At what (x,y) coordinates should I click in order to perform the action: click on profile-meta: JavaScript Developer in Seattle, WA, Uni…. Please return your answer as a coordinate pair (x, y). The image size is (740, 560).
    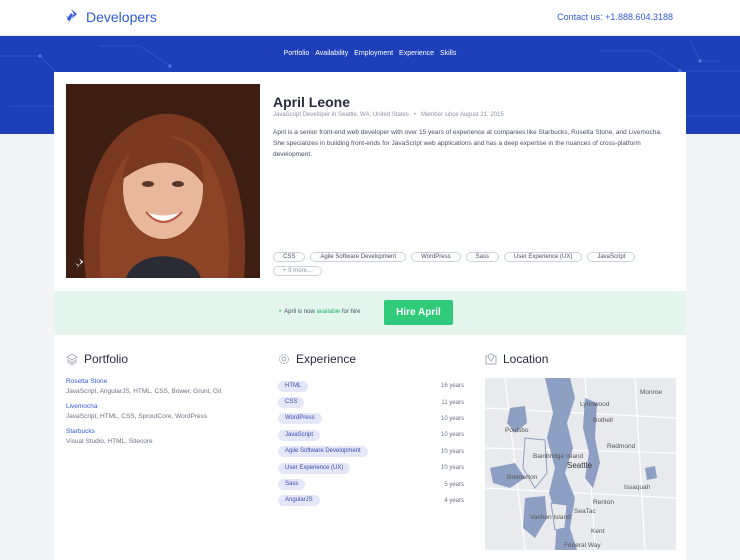
    Looking at the image, I should click on (388, 115).